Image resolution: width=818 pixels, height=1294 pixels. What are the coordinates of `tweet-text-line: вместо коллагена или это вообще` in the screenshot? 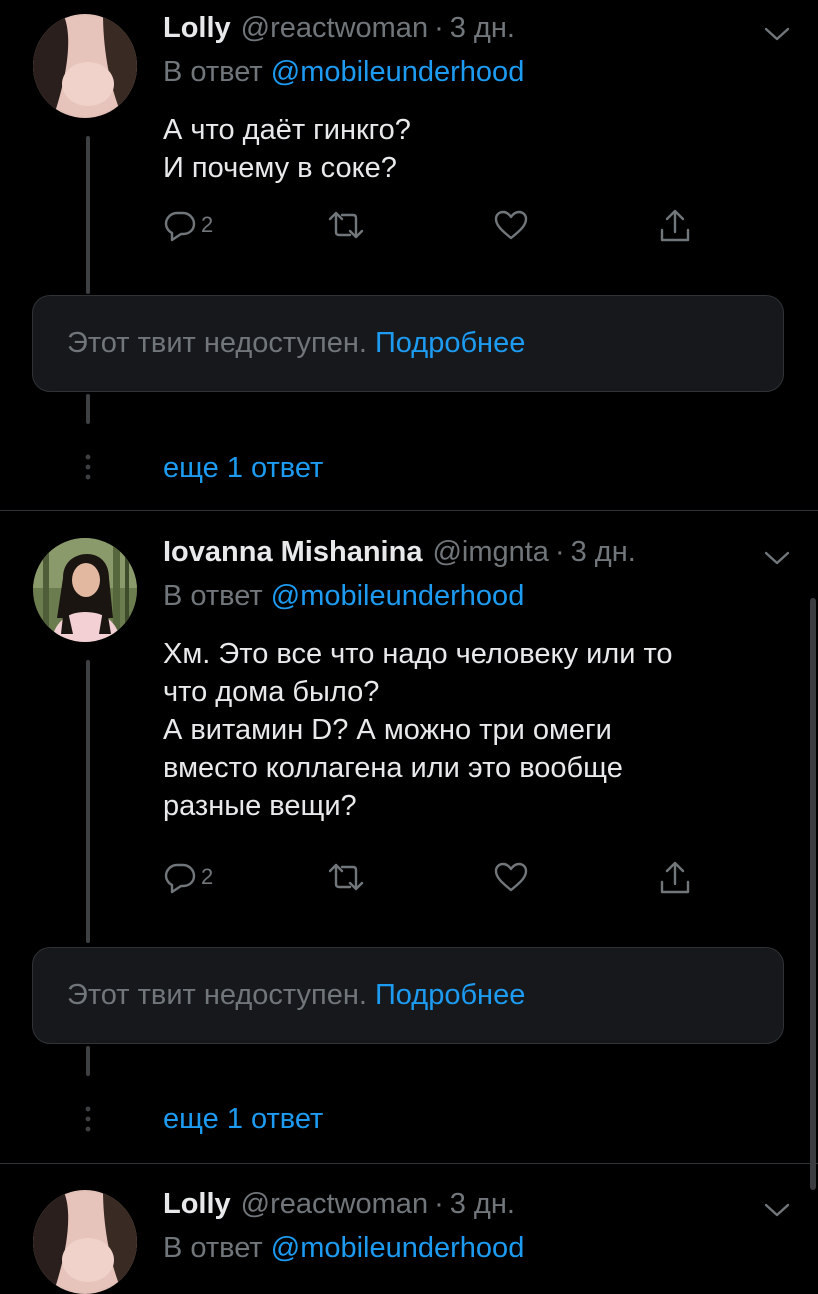 It's located at (393, 768).